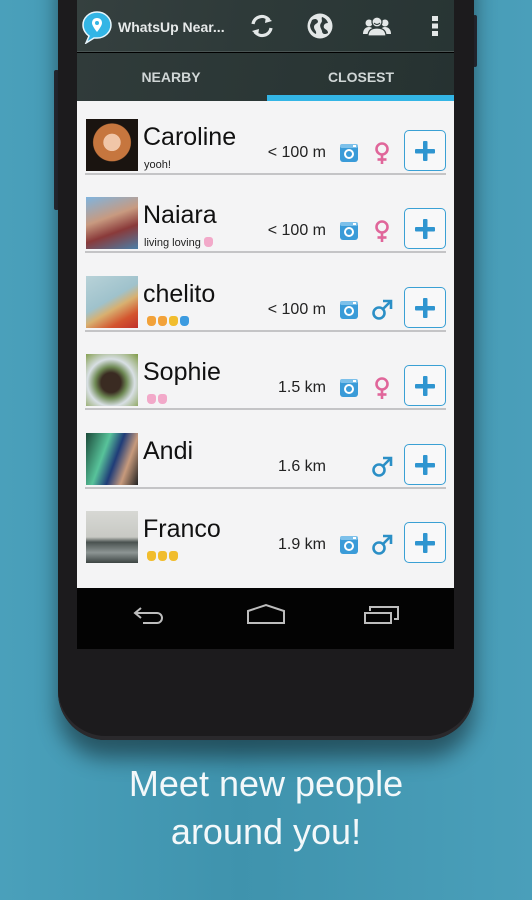 This screenshot has height=900, width=532. I want to click on recent-apps-icon, so click(382, 615).